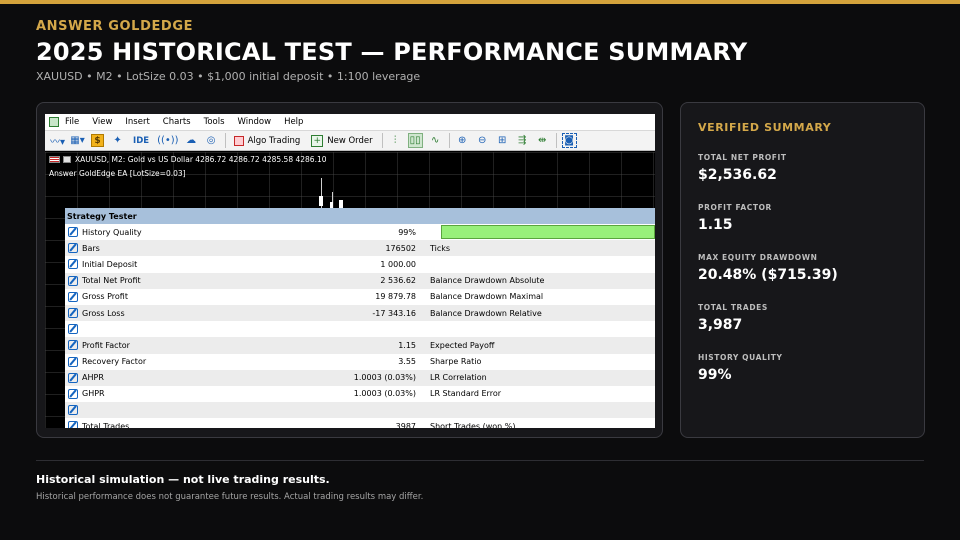 The width and height of the screenshot is (960, 540). What do you see at coordinates (67, 159) in the screenshot?
I see `gold-flag-icon` at bounding box center [67, 159].